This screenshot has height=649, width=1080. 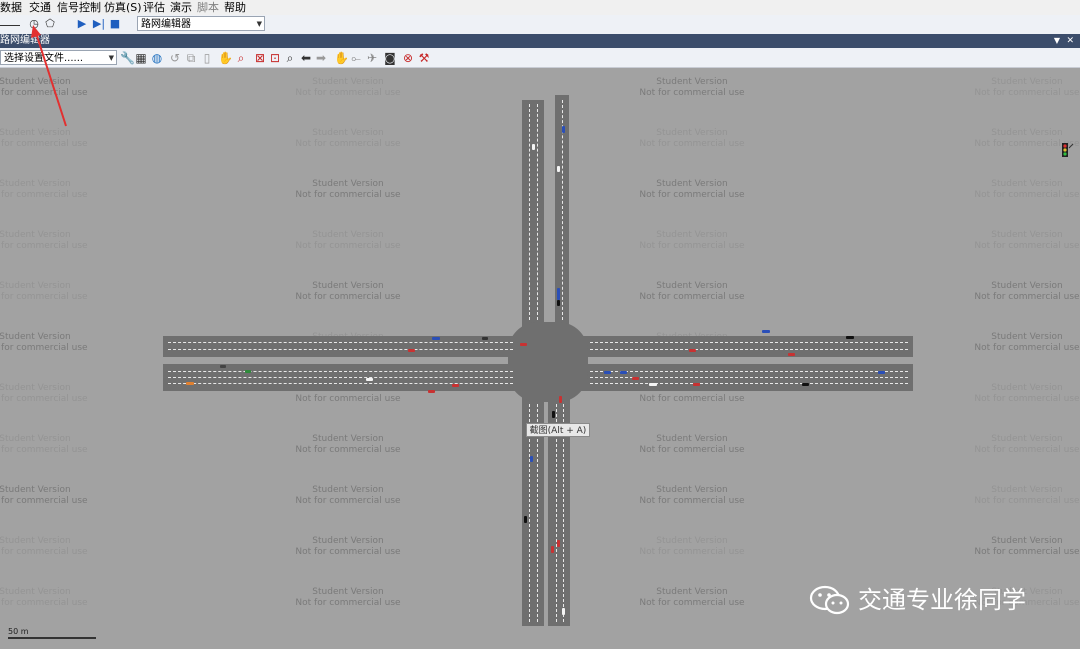 What do you see at coordinates (829, 600) in the screenshot?
I see `wechat-icon` at bounding box center [829, 600].